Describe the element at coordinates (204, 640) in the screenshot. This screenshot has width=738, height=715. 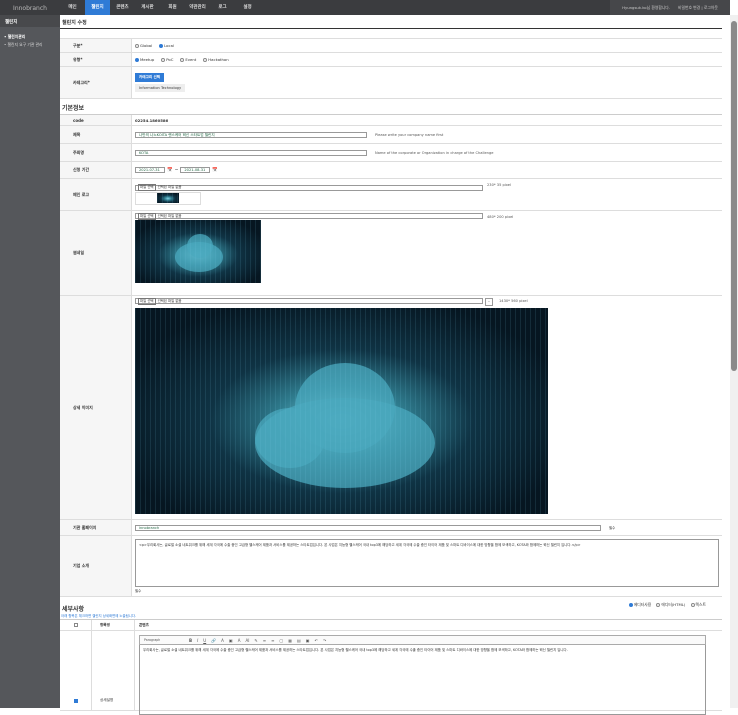
I see `underline-button: U` at that location.